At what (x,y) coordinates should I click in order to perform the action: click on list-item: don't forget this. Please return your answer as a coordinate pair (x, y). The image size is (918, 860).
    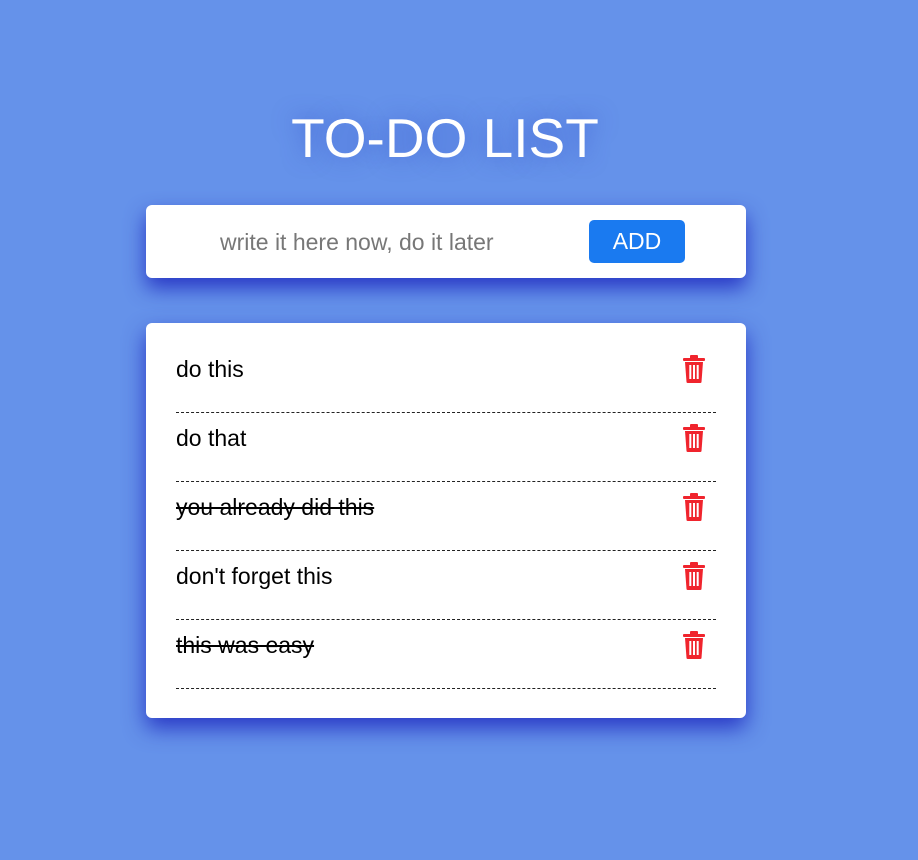
    Looking at the image, I should click on (446, 586).